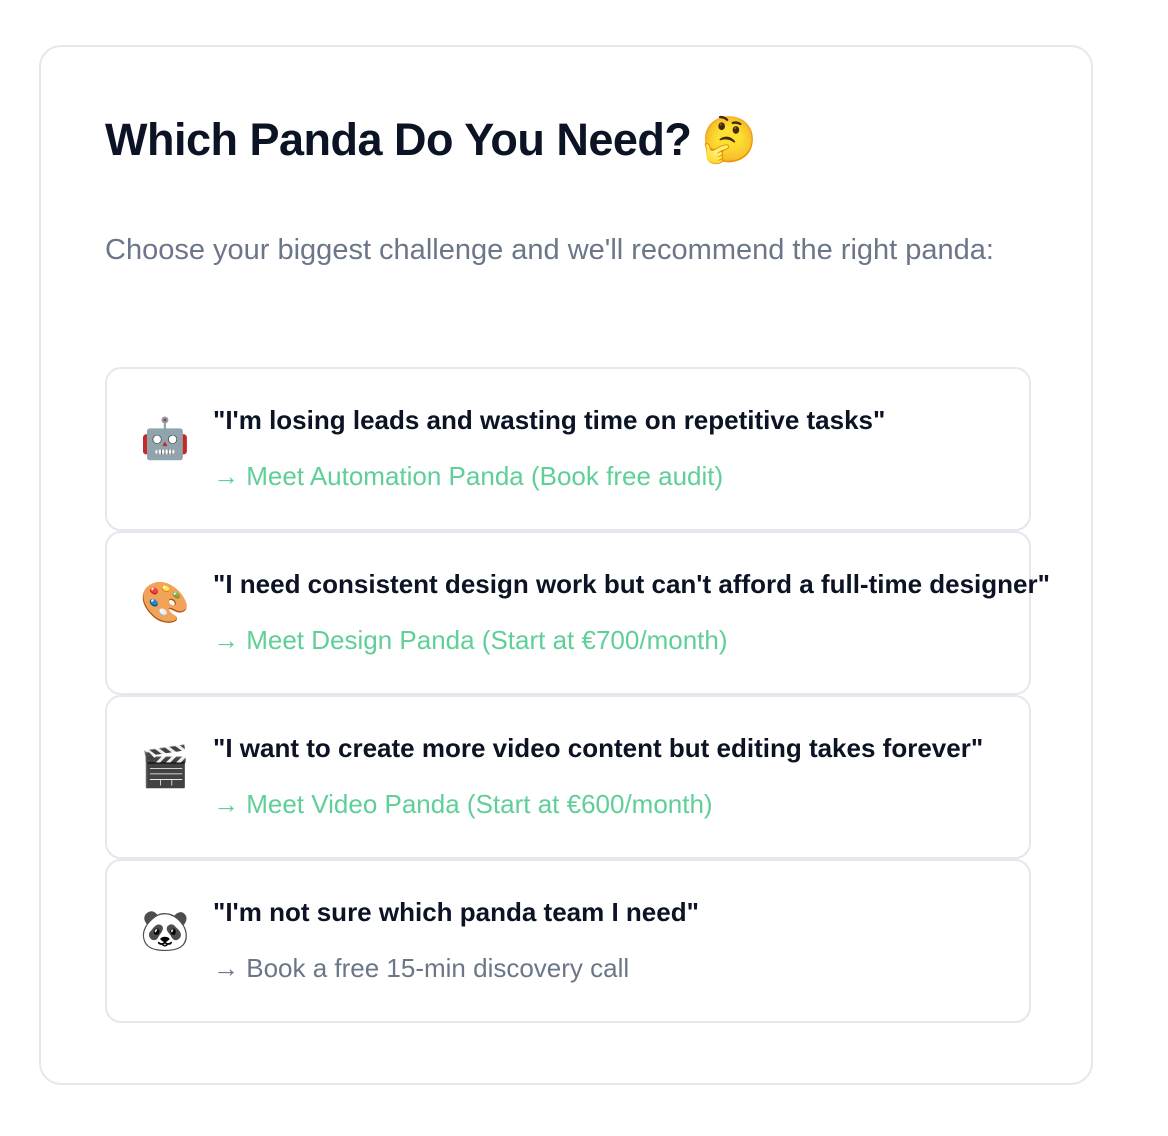 This screenshot has height=1136, width=1168. Describe the element at coordinates (398, 139) in the screenshot. I see `title-text: Which Panda Do You Need?` at that location.